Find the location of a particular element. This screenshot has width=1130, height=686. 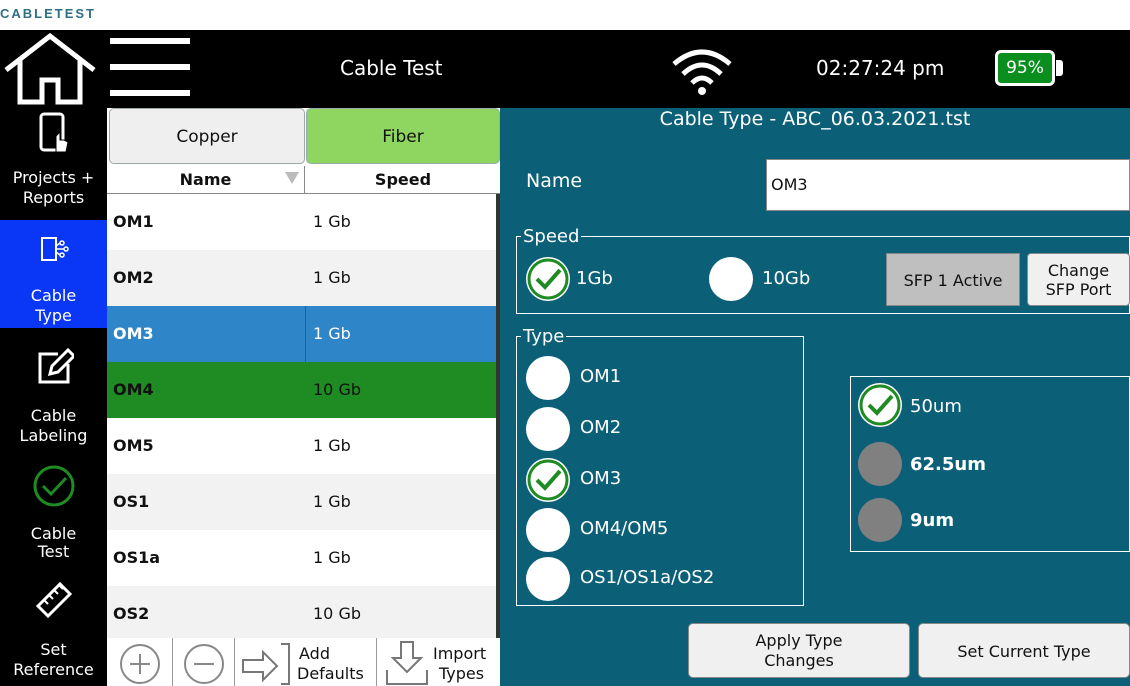

battery-level: 95% is located at coordinates (1025, 68).